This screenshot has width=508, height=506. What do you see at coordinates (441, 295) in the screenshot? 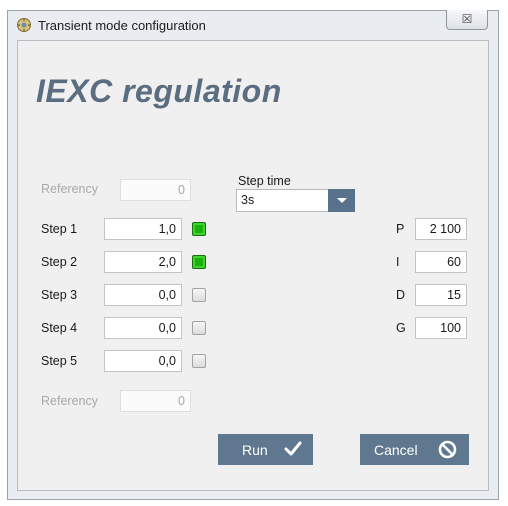
I see `param-d-input: 15` at bounding box center [441, 295].